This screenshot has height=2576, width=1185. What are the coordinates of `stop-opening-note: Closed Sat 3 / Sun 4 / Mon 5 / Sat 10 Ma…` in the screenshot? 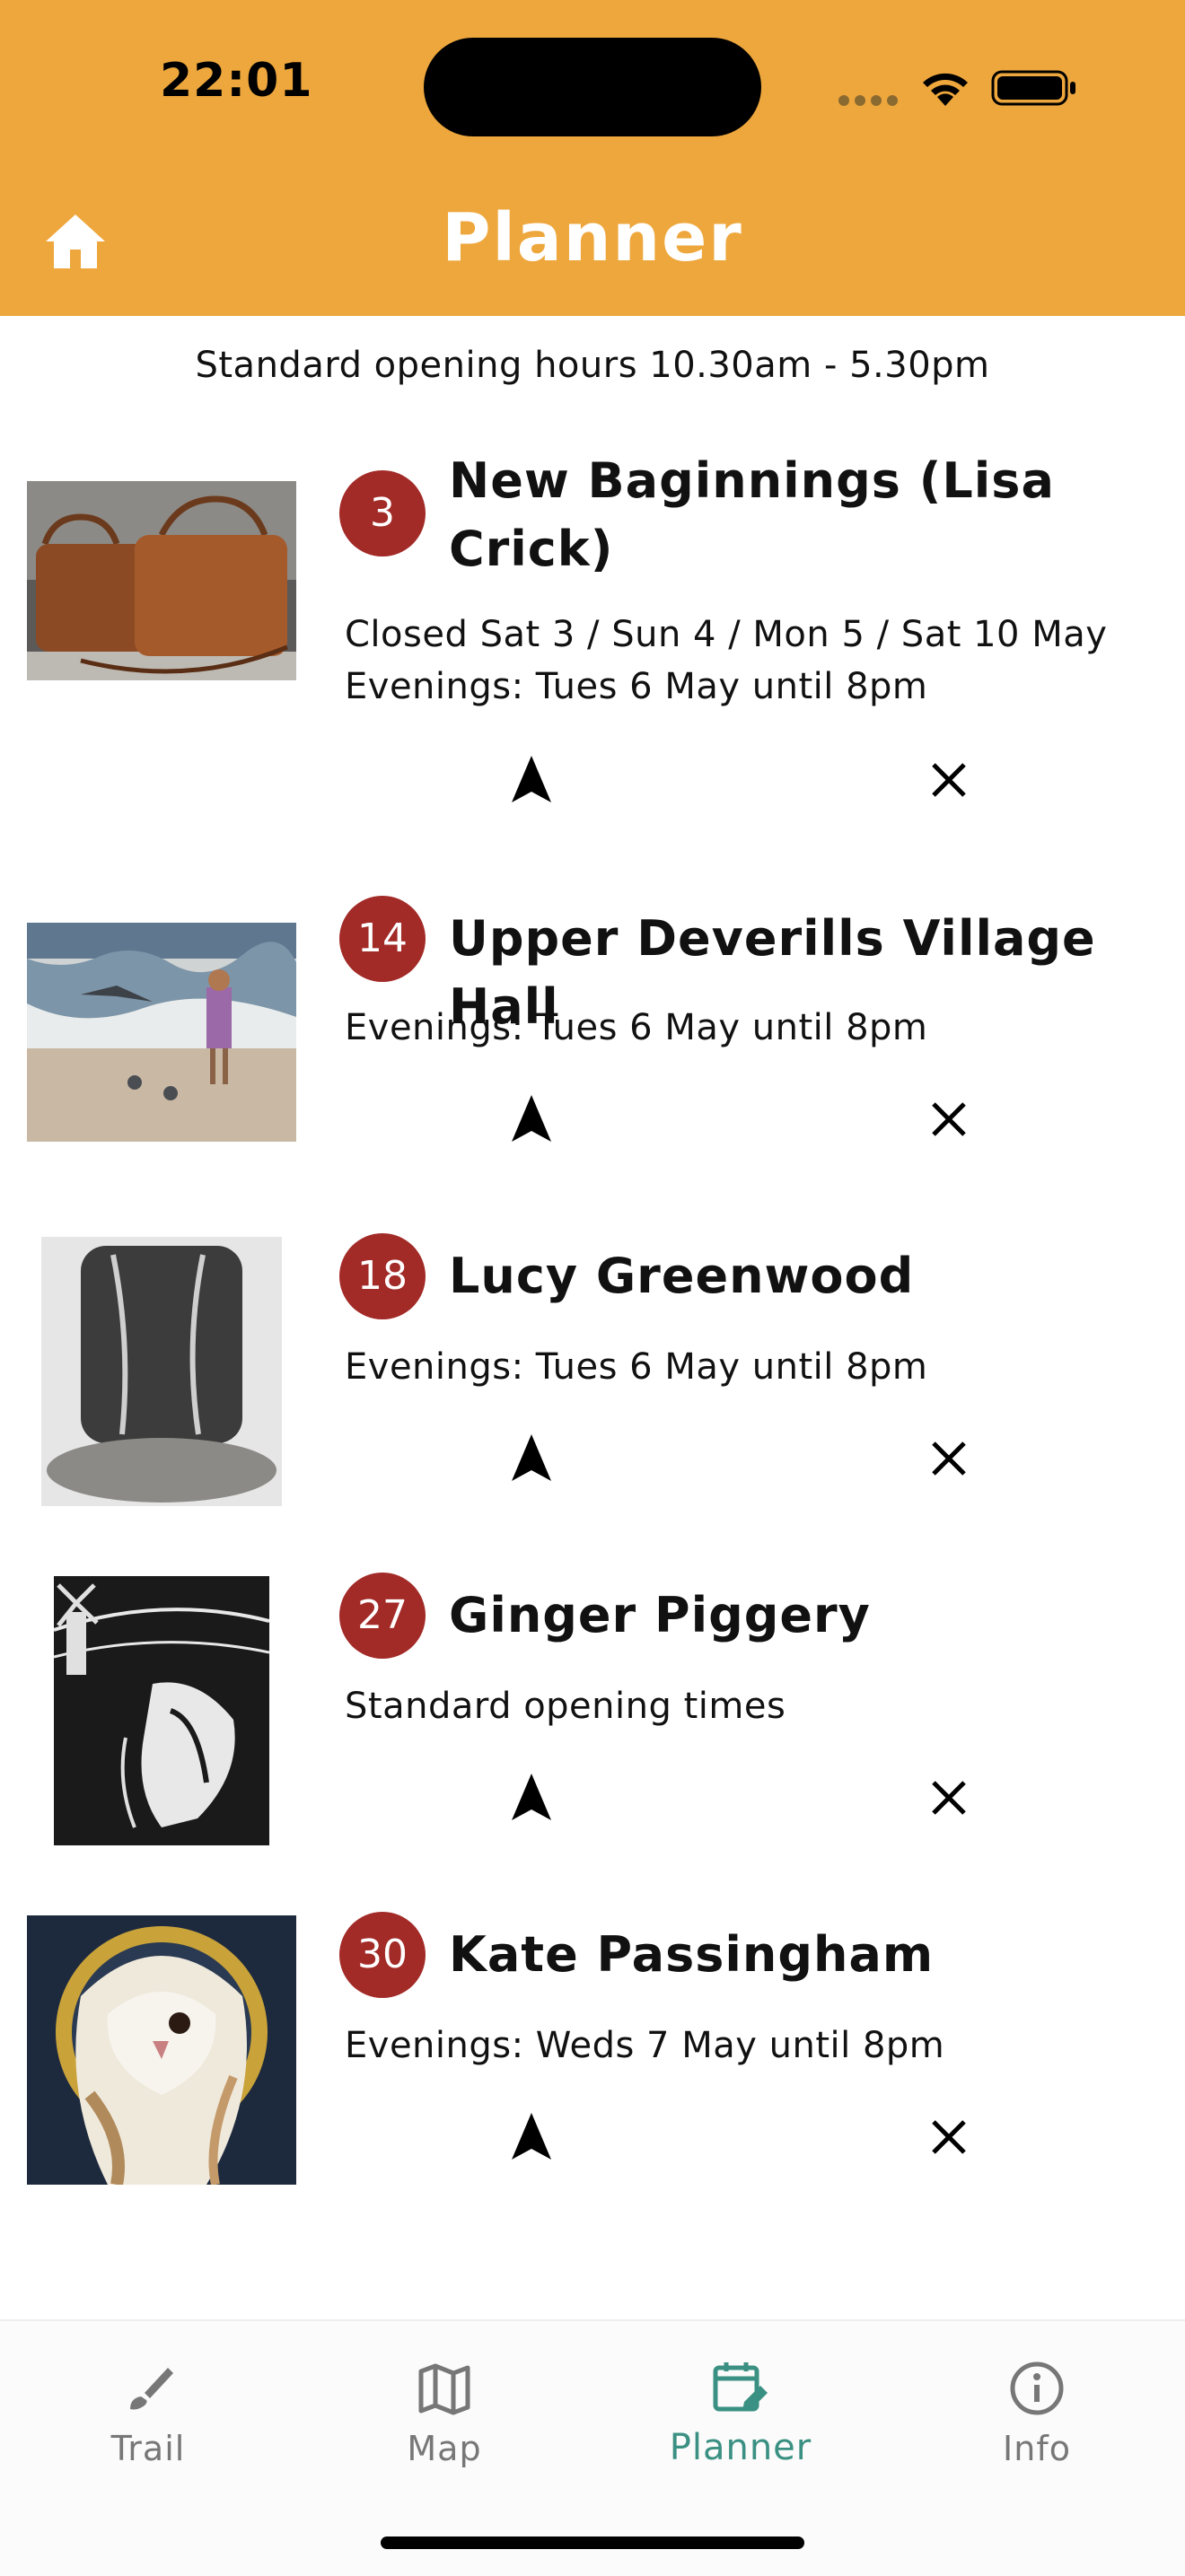 It's located at (726, 660).